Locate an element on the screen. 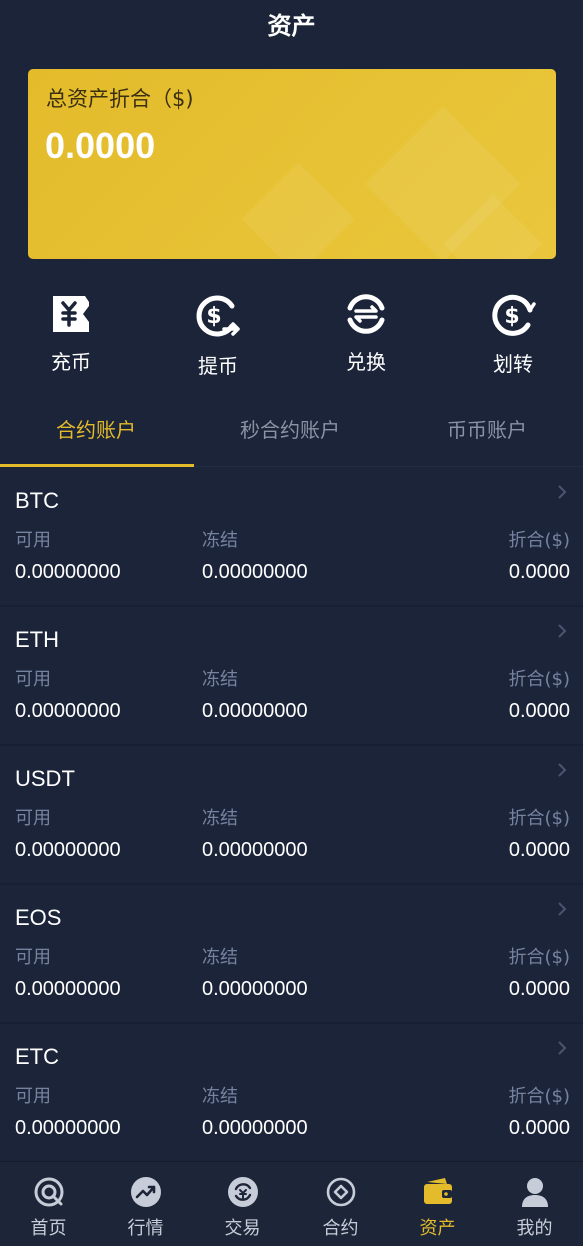 This screenshot has width=583, height=1246. exchange-icon is located at coordinates (366, 314).